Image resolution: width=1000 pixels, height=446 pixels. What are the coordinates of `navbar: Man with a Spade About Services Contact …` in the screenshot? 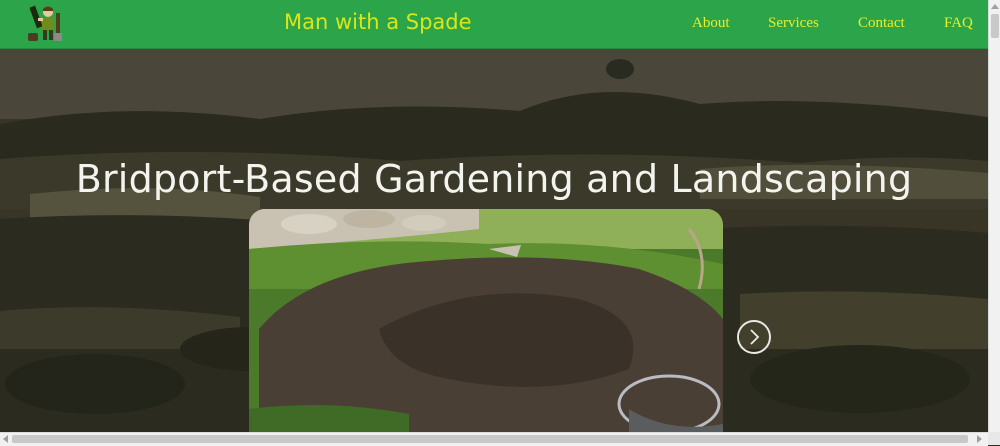 It's located at (494, 24).